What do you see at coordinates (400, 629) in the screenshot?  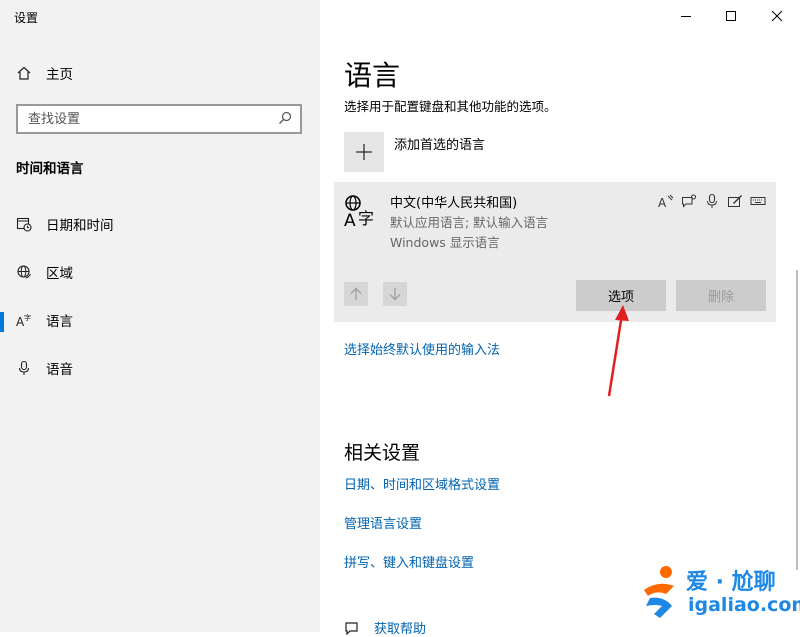 I see `get-help-label: 获取帮助` at bounding box center [400, 629].